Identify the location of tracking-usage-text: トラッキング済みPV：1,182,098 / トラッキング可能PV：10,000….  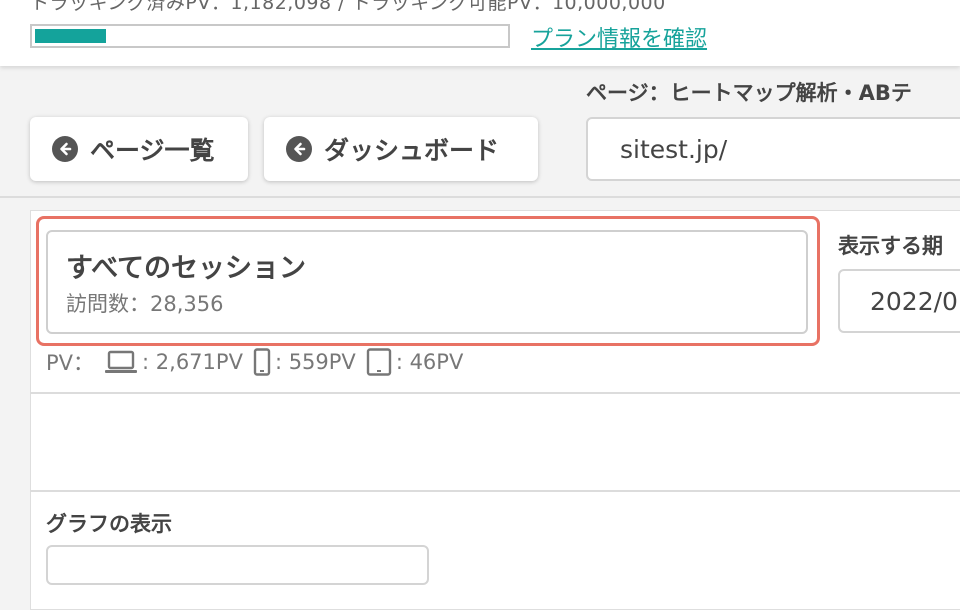
(348, 7).